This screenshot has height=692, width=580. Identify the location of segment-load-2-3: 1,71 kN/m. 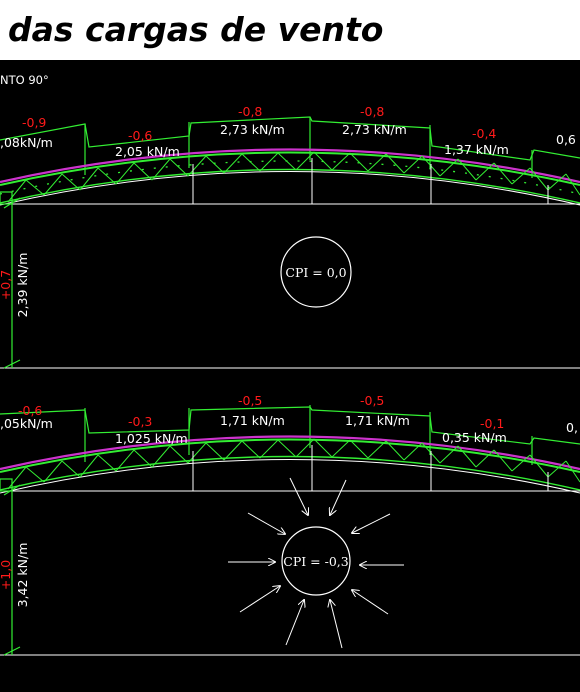
(252, 420).